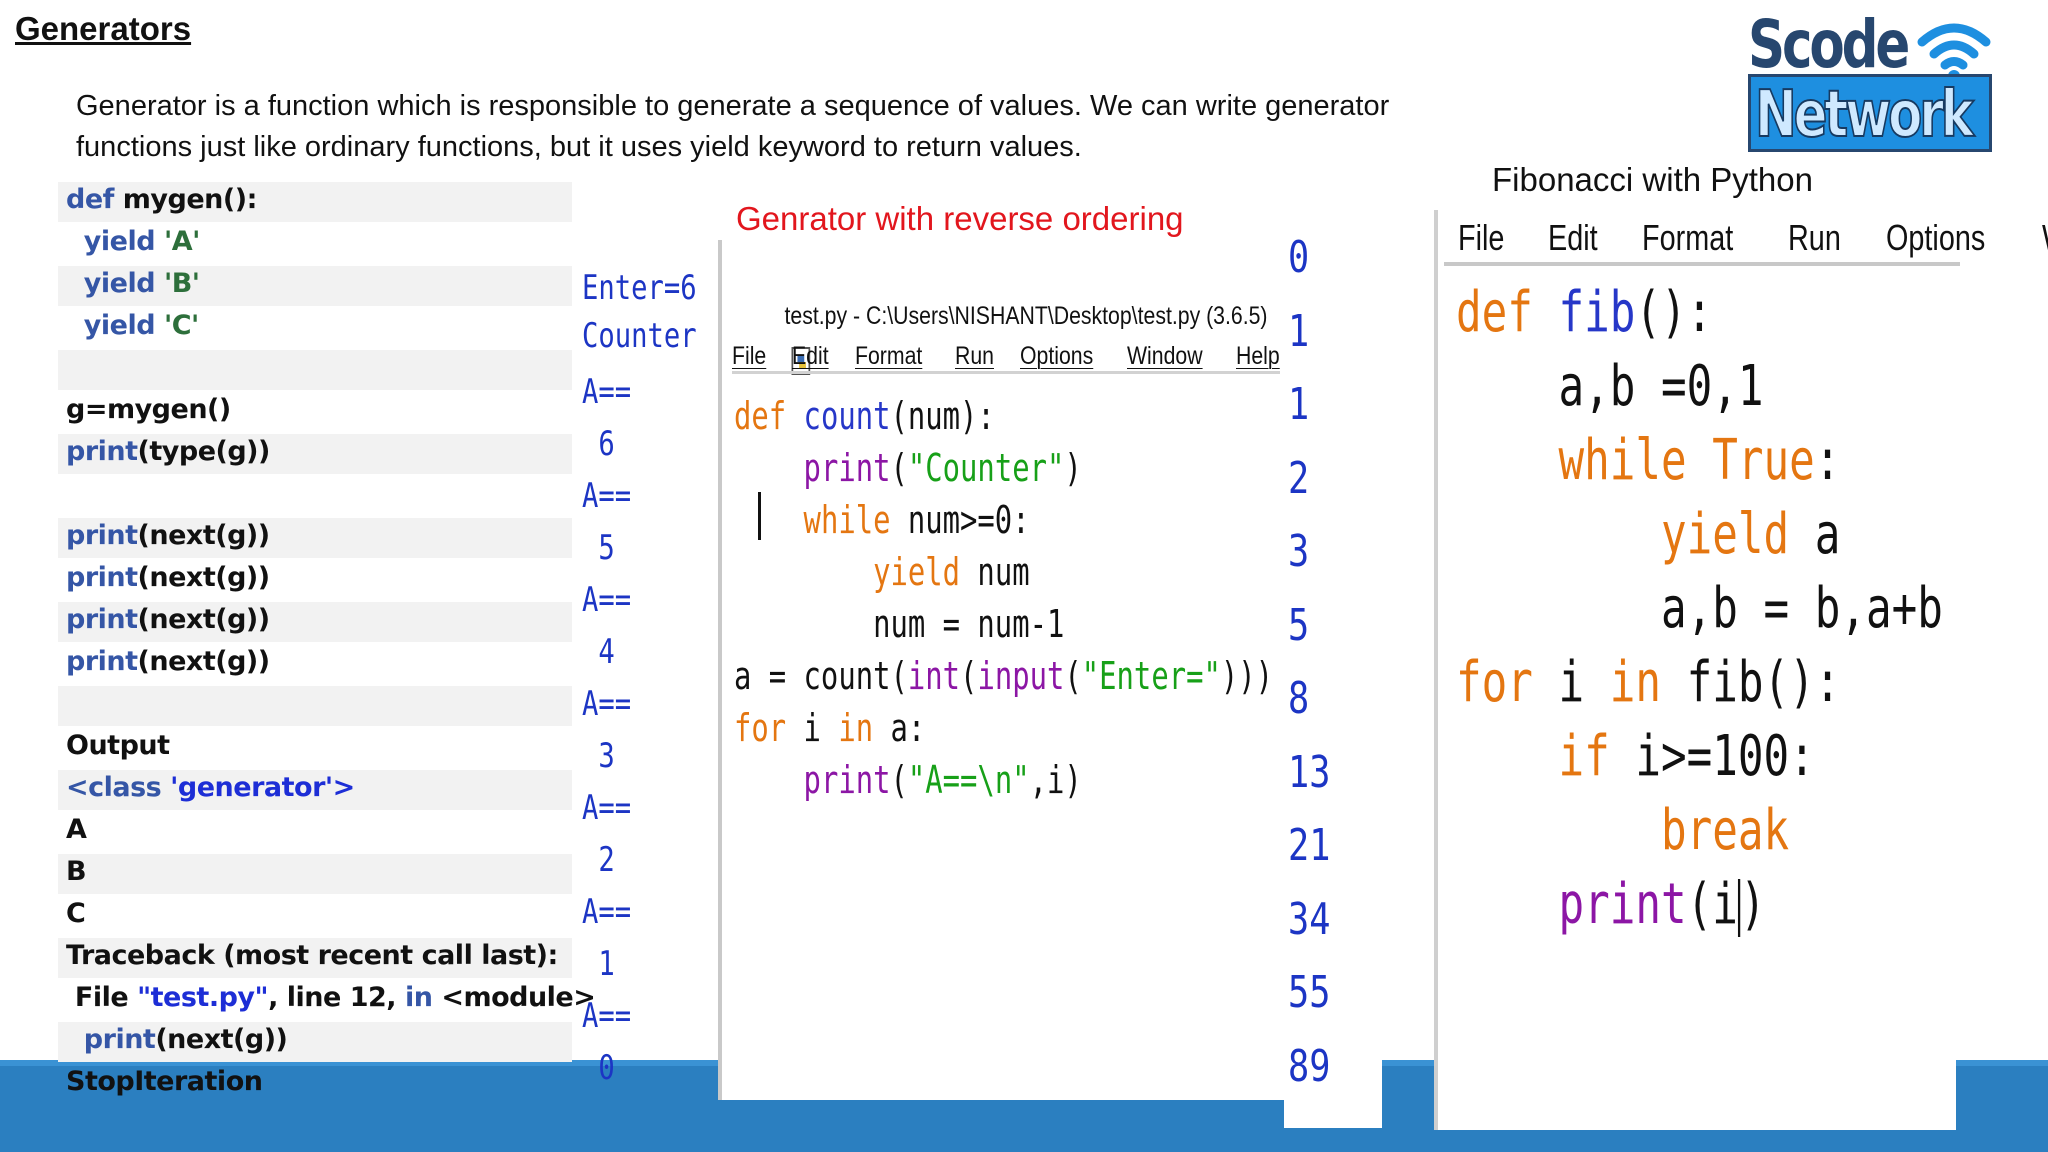  Describe the element at coordinates (934, 676) in the screenshot. I see `builtin: int` at that location.